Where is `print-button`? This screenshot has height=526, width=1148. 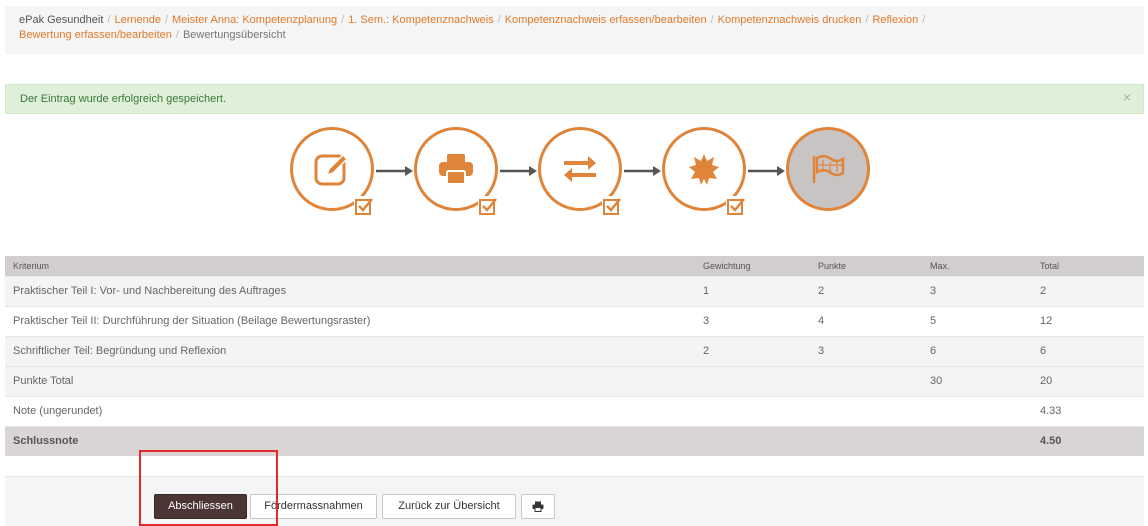
print-button is located at coordinates (538, 506).